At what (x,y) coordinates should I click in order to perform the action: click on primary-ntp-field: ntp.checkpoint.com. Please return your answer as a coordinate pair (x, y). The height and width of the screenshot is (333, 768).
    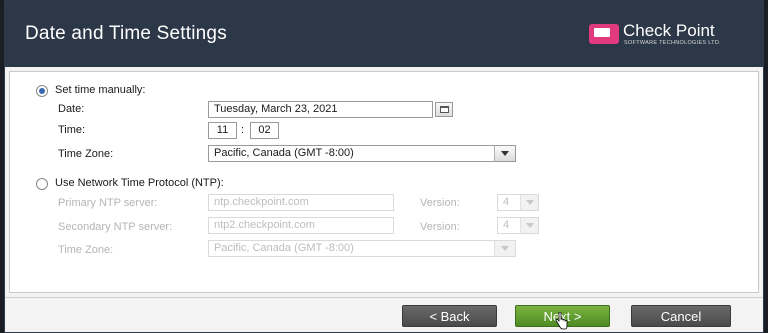
    Looking at the image, I should click on (301, 202).